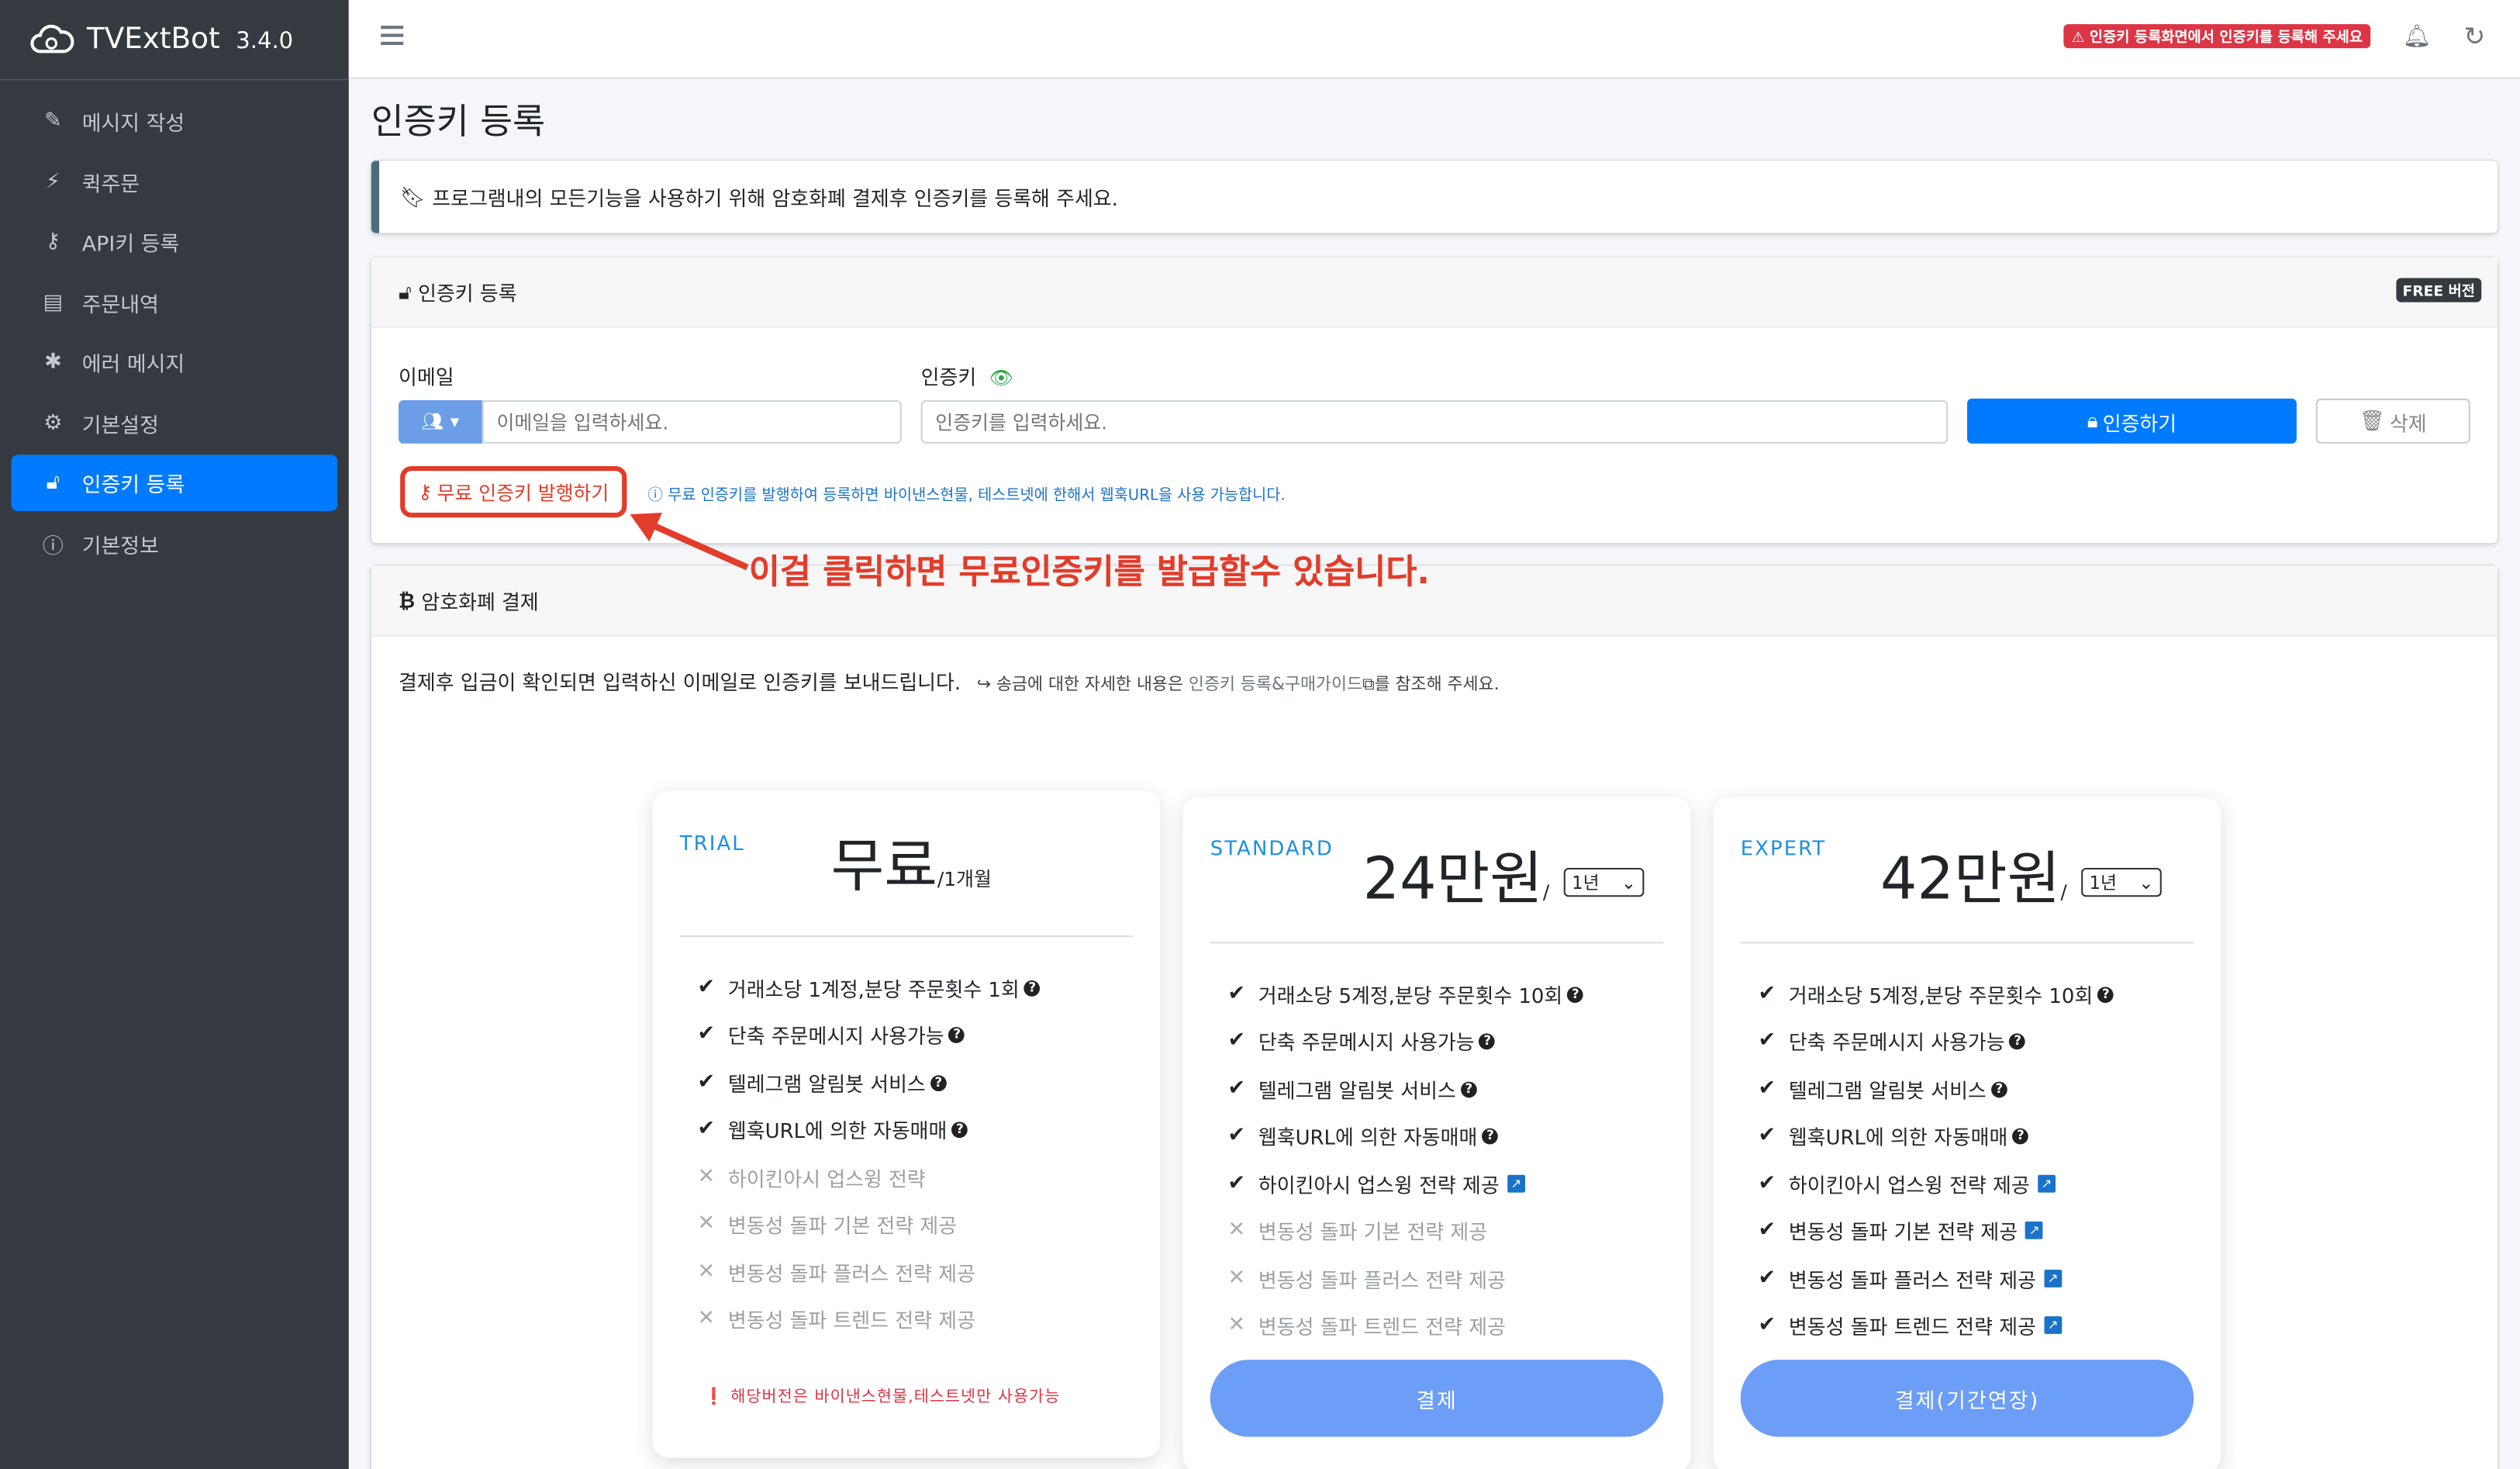  What do you see at coordinates (2417, 37) in the screenshot?
I see `bell-icon: 🔔︎` at bounding box center [2417, 37].